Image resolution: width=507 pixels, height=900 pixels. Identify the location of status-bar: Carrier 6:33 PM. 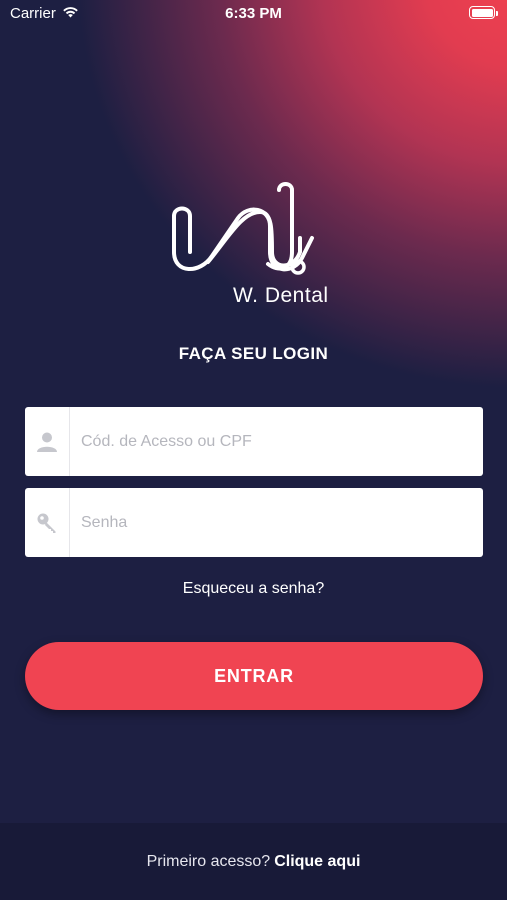
(253, 14).